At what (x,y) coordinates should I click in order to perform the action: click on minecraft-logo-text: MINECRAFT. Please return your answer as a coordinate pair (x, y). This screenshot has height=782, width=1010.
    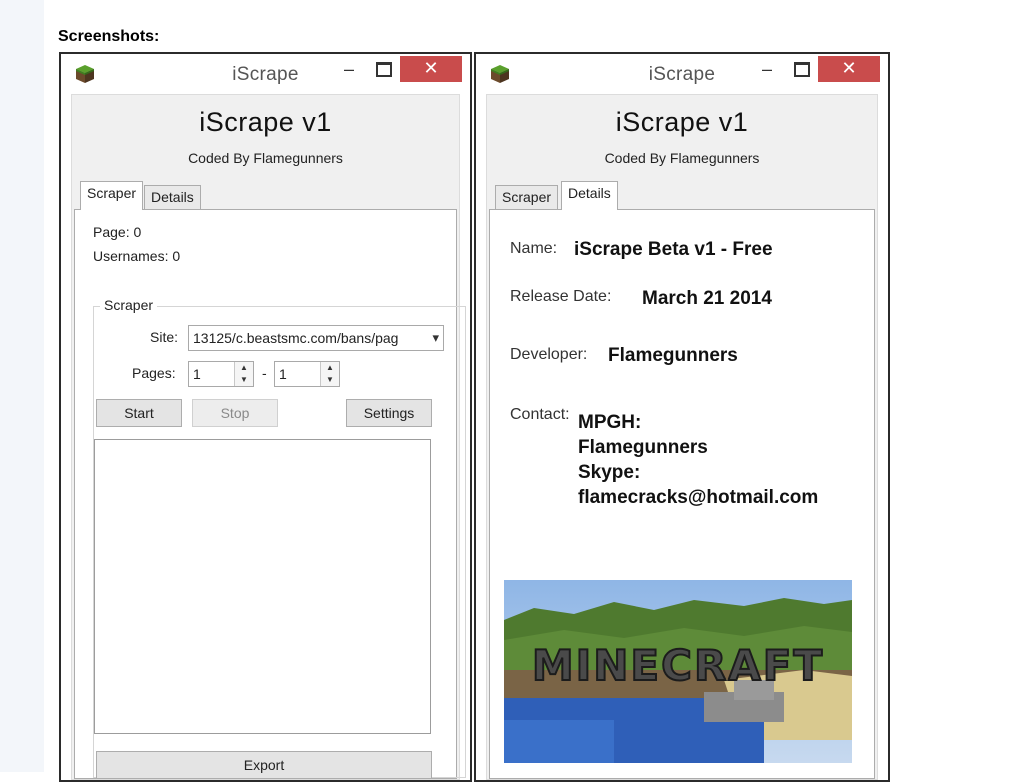
    Looking at the image, I should click on (678, 665).